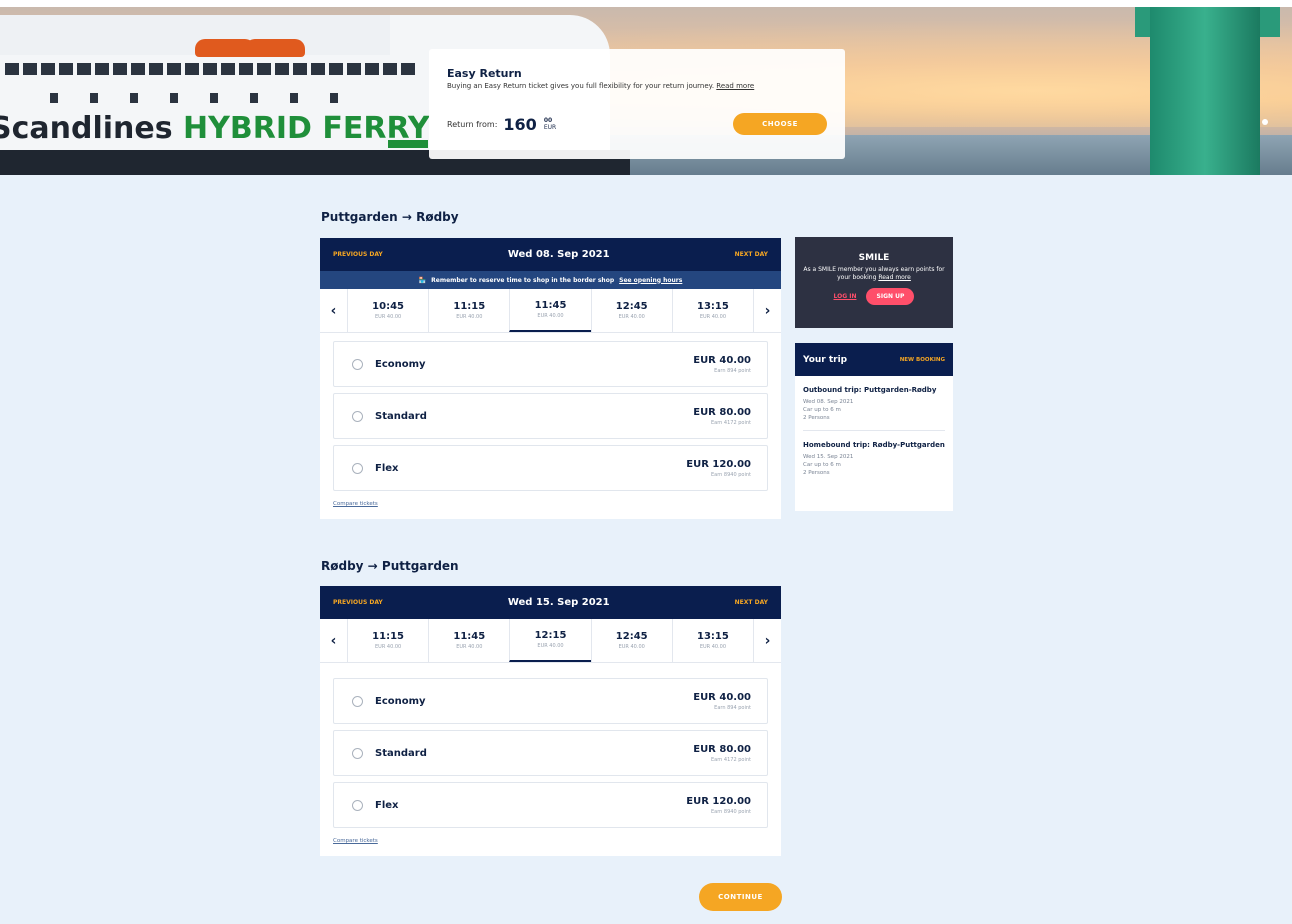 Image resolution: width=1292 pixels, height=924 pixels. What do you see at coordinates (825, 359) in the screenshot?
I see `your-trip-title: Your trip` at bounding box center [825, 359].